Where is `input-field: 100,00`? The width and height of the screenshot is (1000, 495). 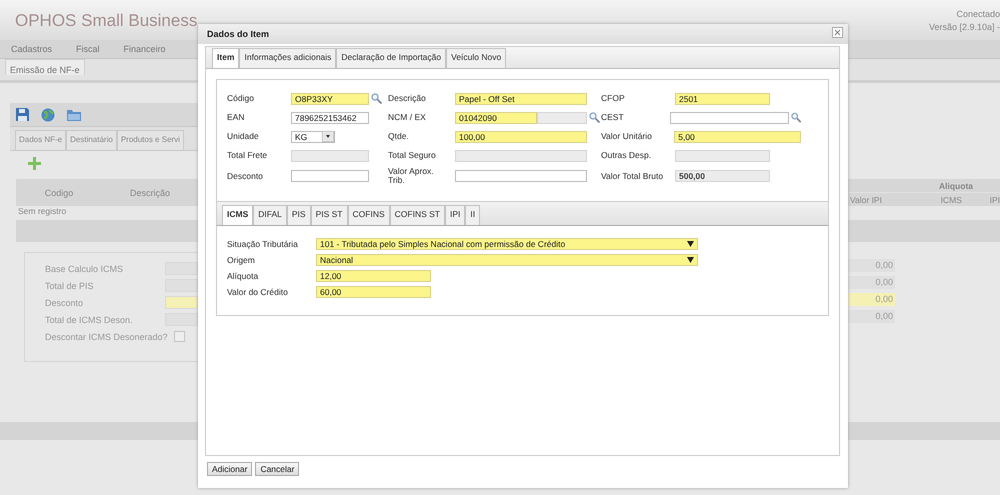
input-field: 100,00 is located at coordinates (521, 136).